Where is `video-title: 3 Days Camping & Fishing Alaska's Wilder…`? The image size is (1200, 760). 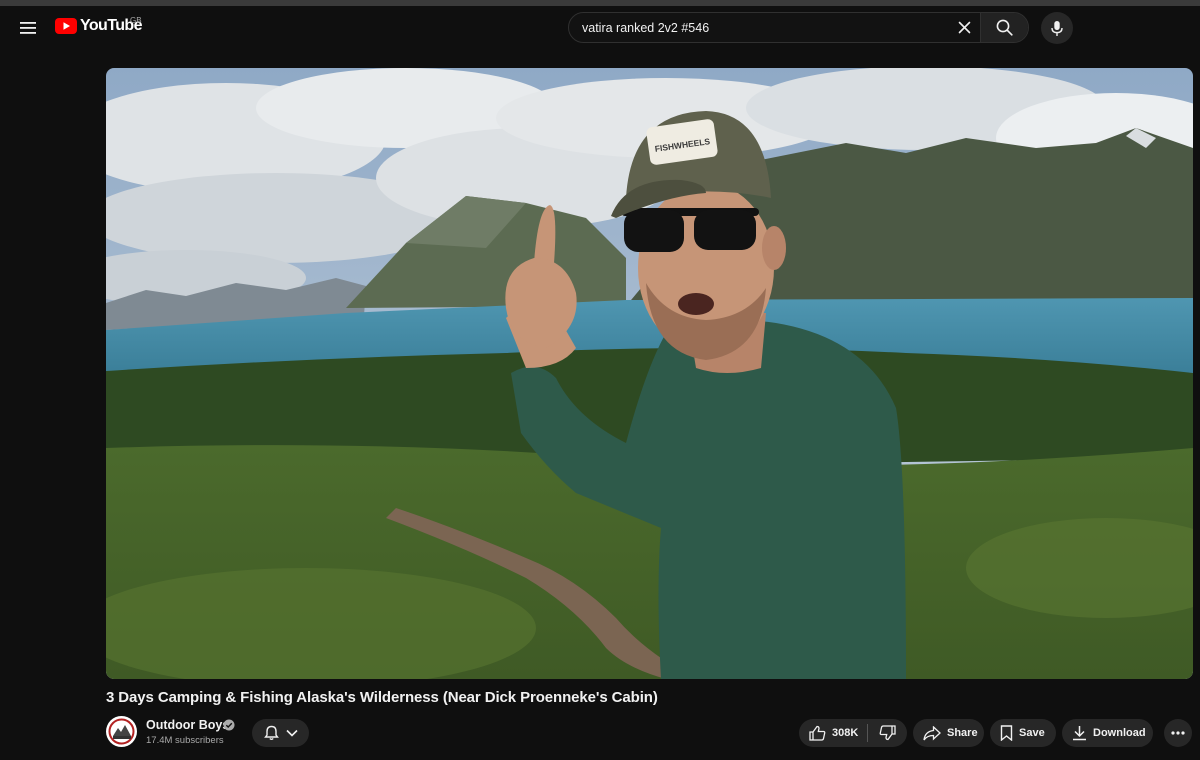 video-title: 3 Days Camping & Fishing Alaska's Wilder… is located at coordinates (382, 697).